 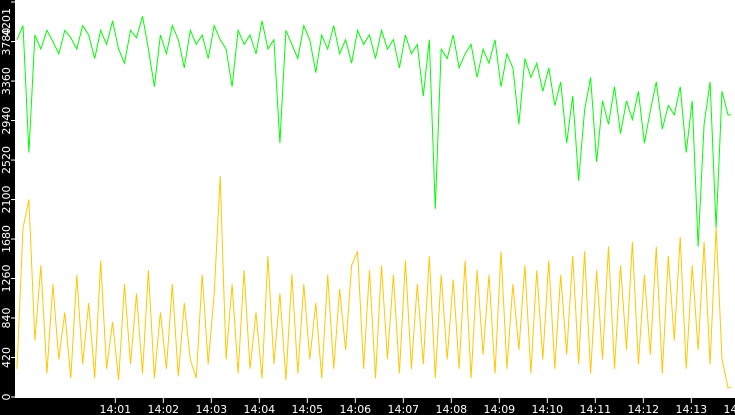 I want to click on y-axis: 042084012601680210025202940336037804201, so click(x=7, y=201).